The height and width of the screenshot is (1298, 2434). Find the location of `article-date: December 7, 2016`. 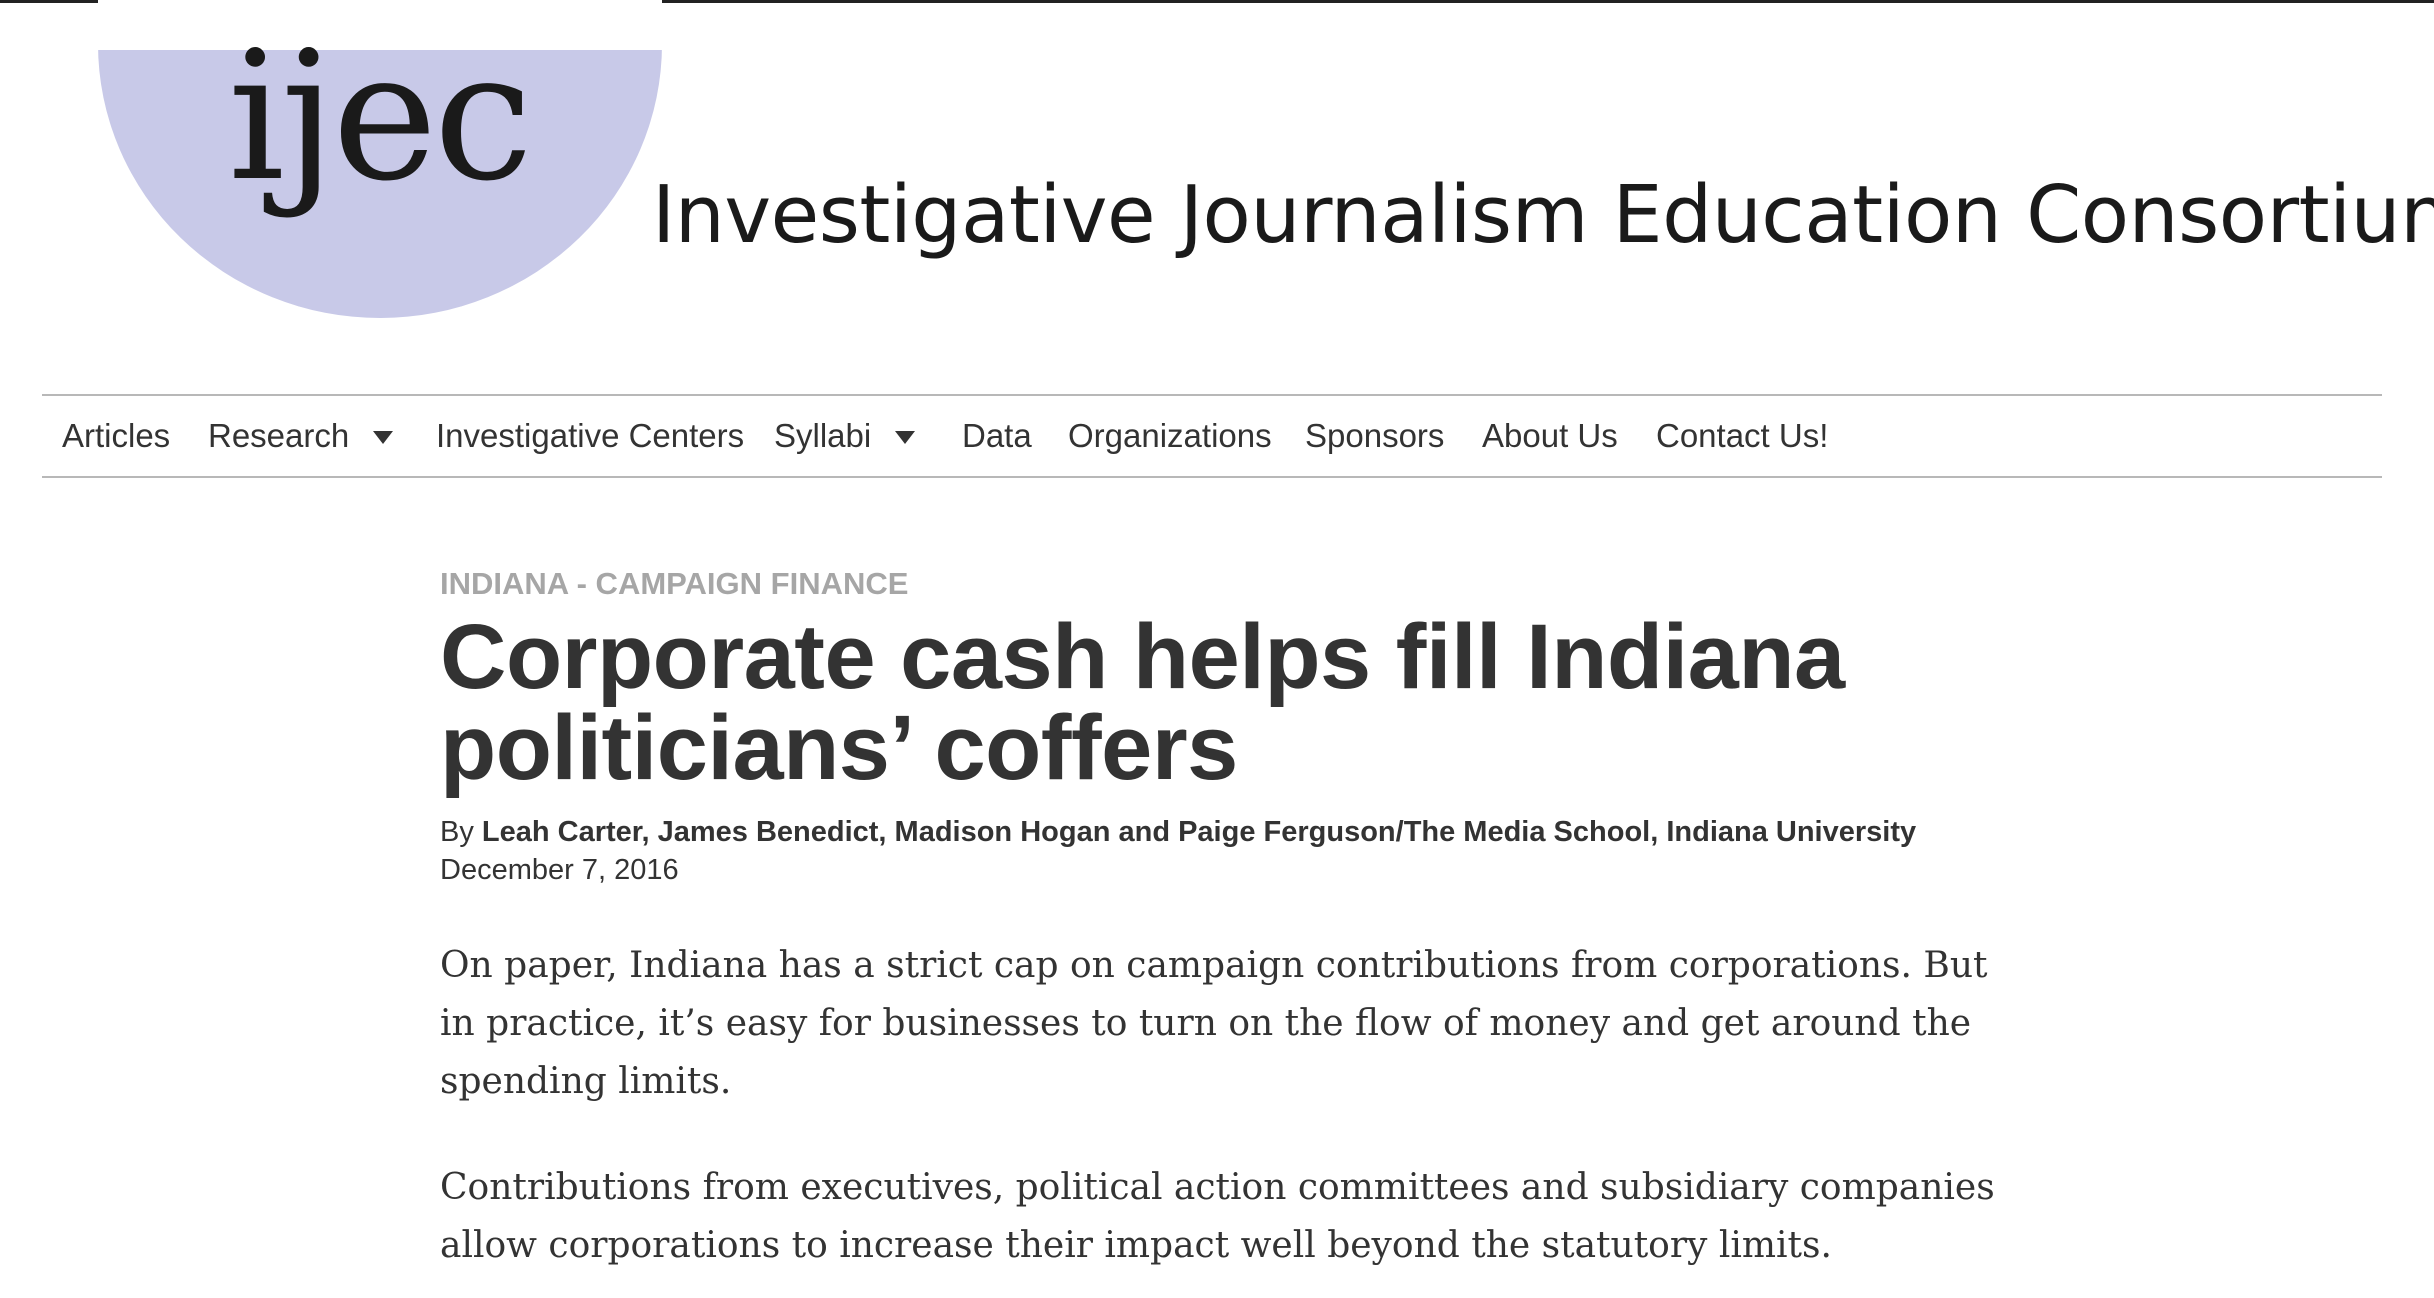

article-date: December 7, 2016 is located at coordinates (559, 870).